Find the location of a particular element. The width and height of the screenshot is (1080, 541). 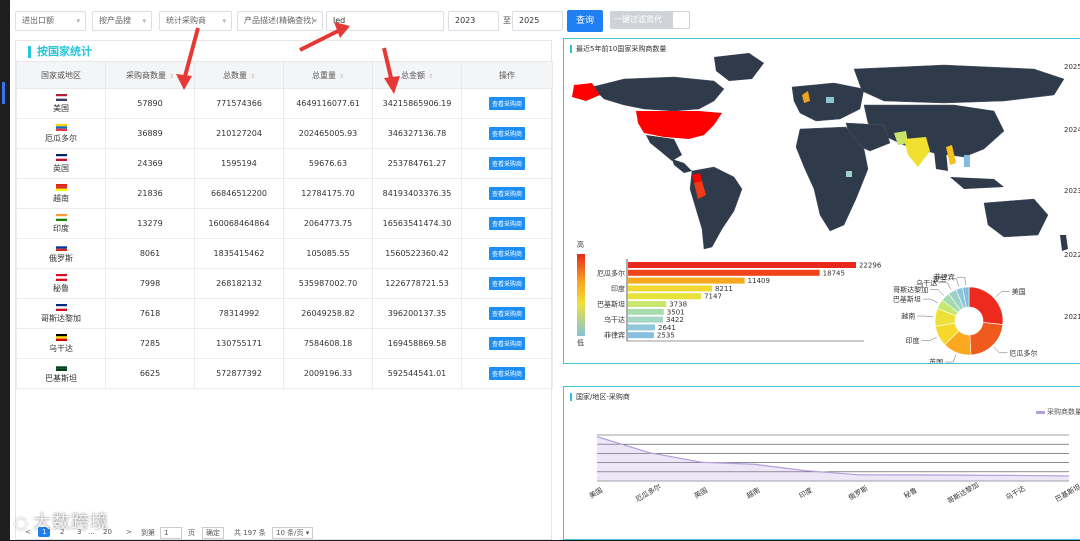

bar-value-label: 3422 is located at coordinates (675, 320).